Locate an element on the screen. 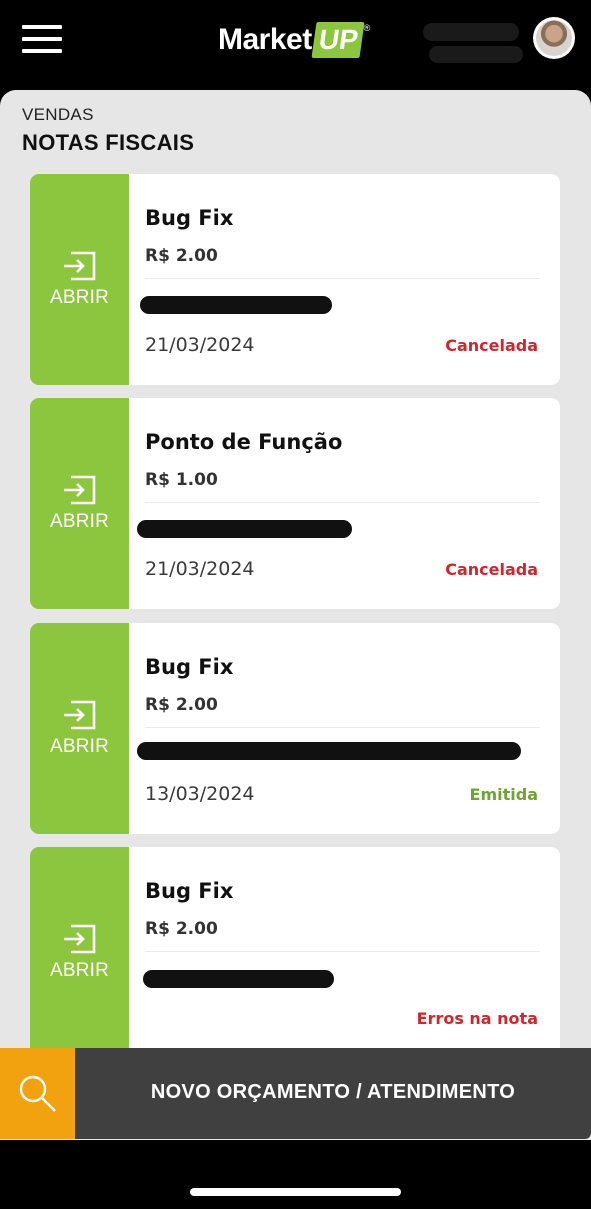  new-quote-label: NOVO ORÇAMENTO / ATENDIMENTO is located at coordinates (333, 1092).